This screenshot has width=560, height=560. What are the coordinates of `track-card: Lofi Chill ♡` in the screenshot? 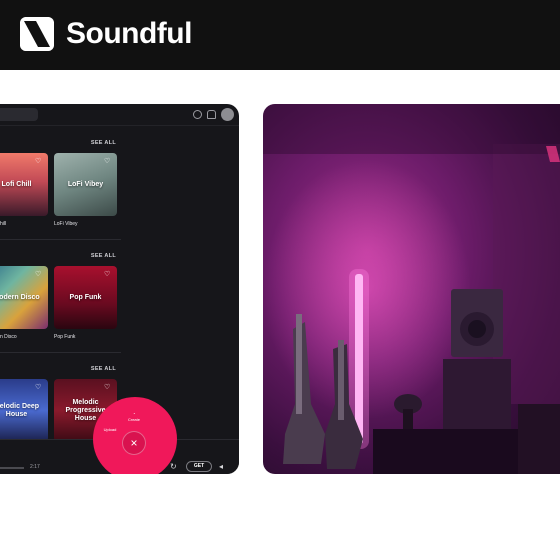 It's located at (24, 184).